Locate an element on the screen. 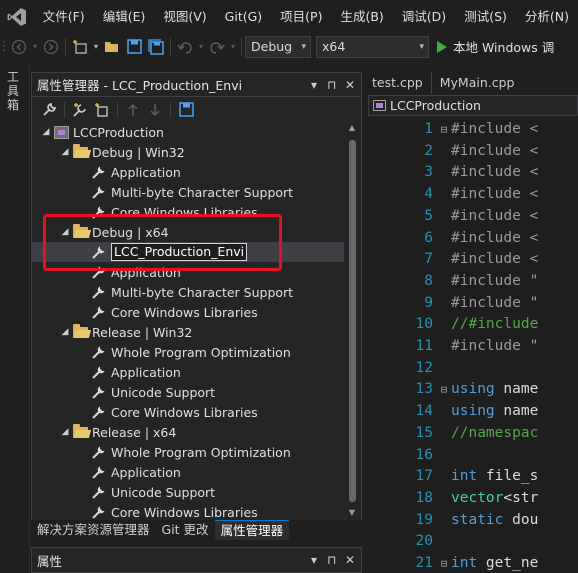 The width and height of the screenshot is (578, 573). editor-tab: MyMain.cpp is located at coordinates (476, 83).